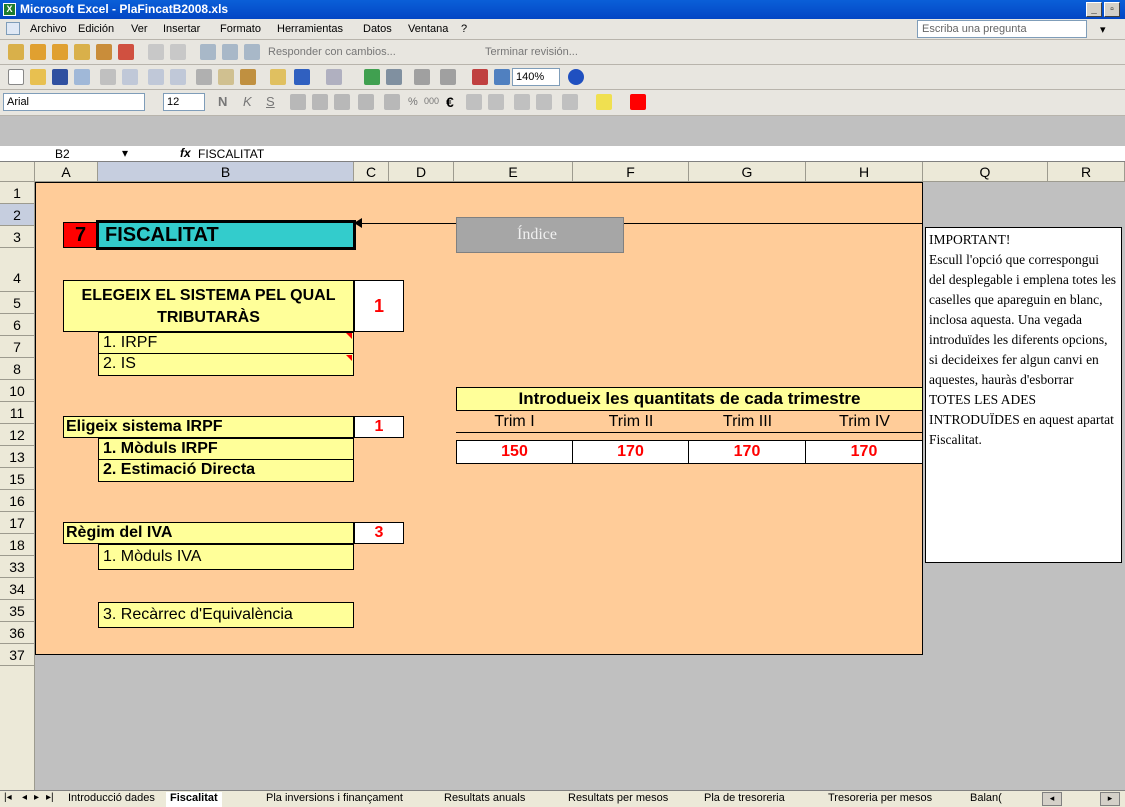  I want to click on sort-ascending-icon, so click(422, 77).